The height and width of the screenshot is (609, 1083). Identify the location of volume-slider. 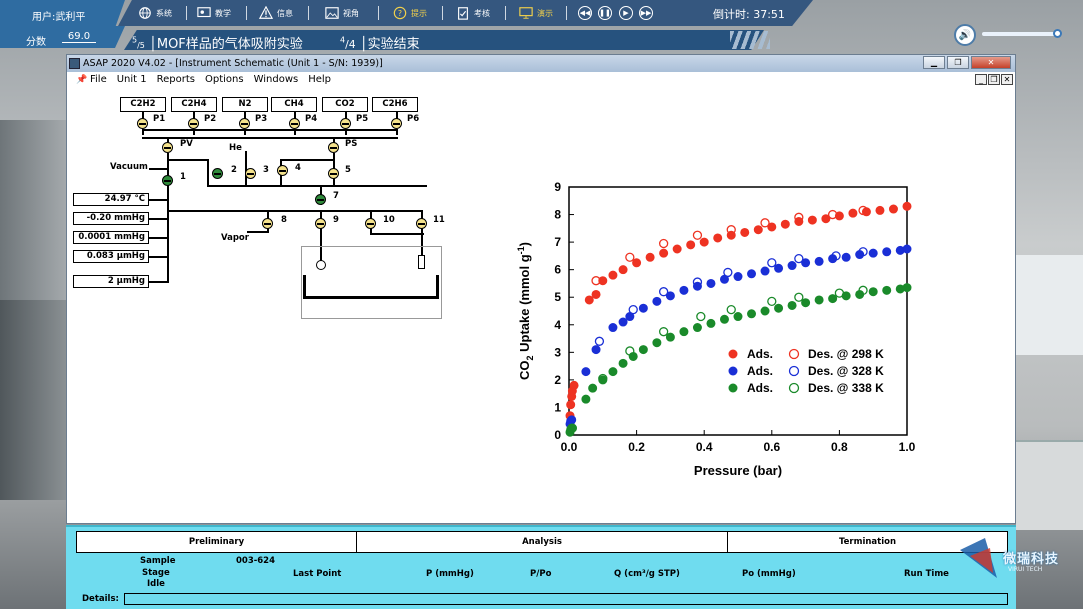
(1020, 34).